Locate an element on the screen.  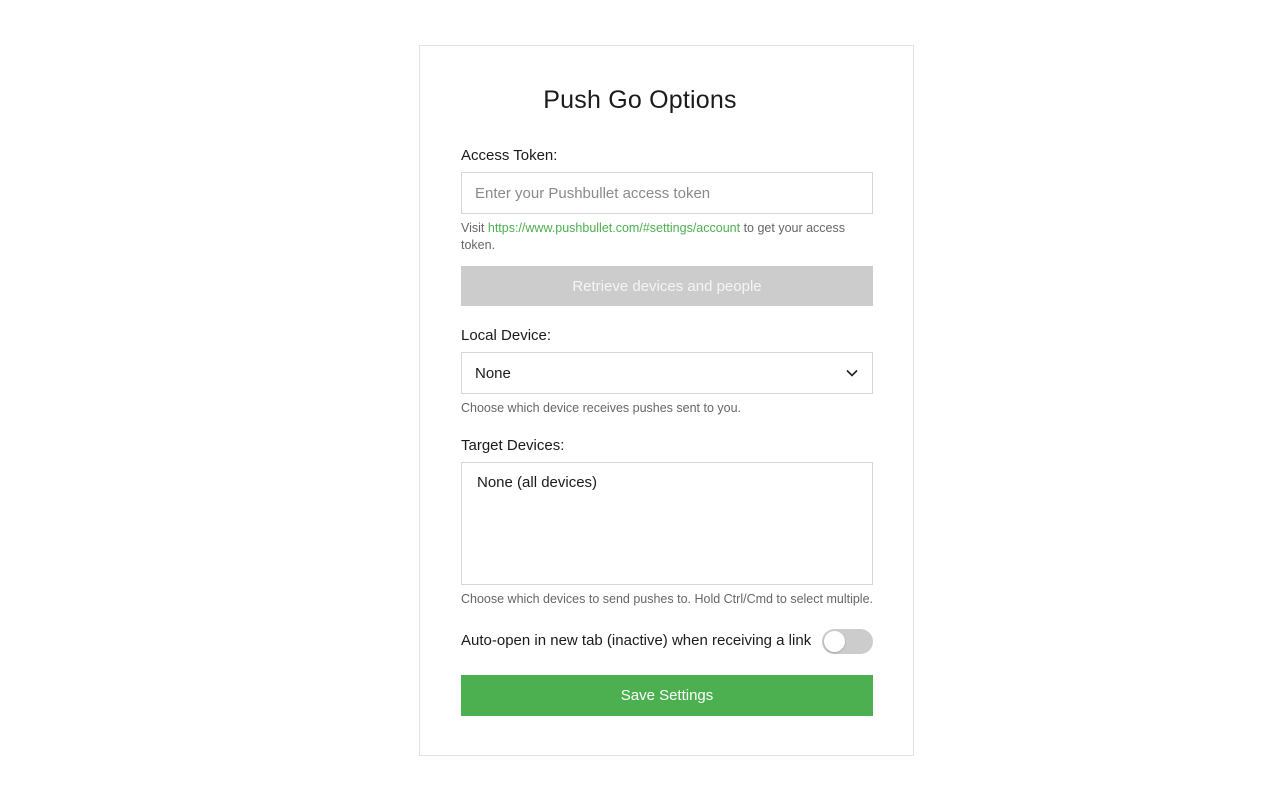
access-token-label: Access Token: is located at coordinates (509, 155).